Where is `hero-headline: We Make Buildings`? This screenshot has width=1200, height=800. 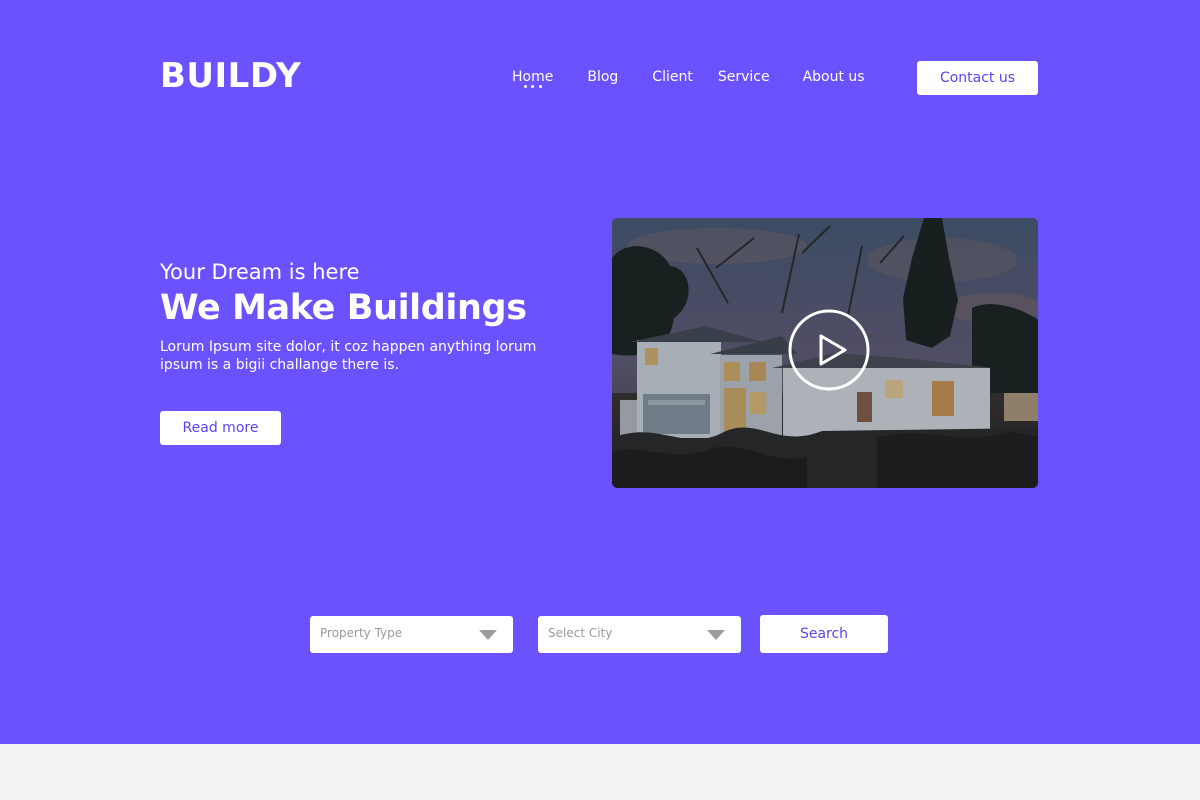
hero-headline: We Make Buildings is located at coordinates (343, 308).